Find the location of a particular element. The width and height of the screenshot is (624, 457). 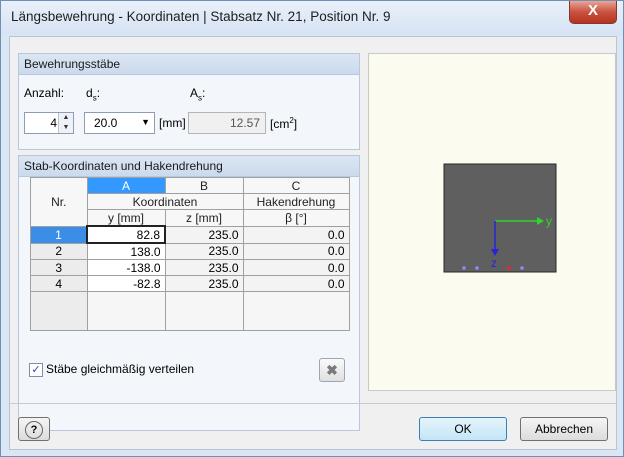

section-preview-graphic: y z is located at coordinates (500, 218).